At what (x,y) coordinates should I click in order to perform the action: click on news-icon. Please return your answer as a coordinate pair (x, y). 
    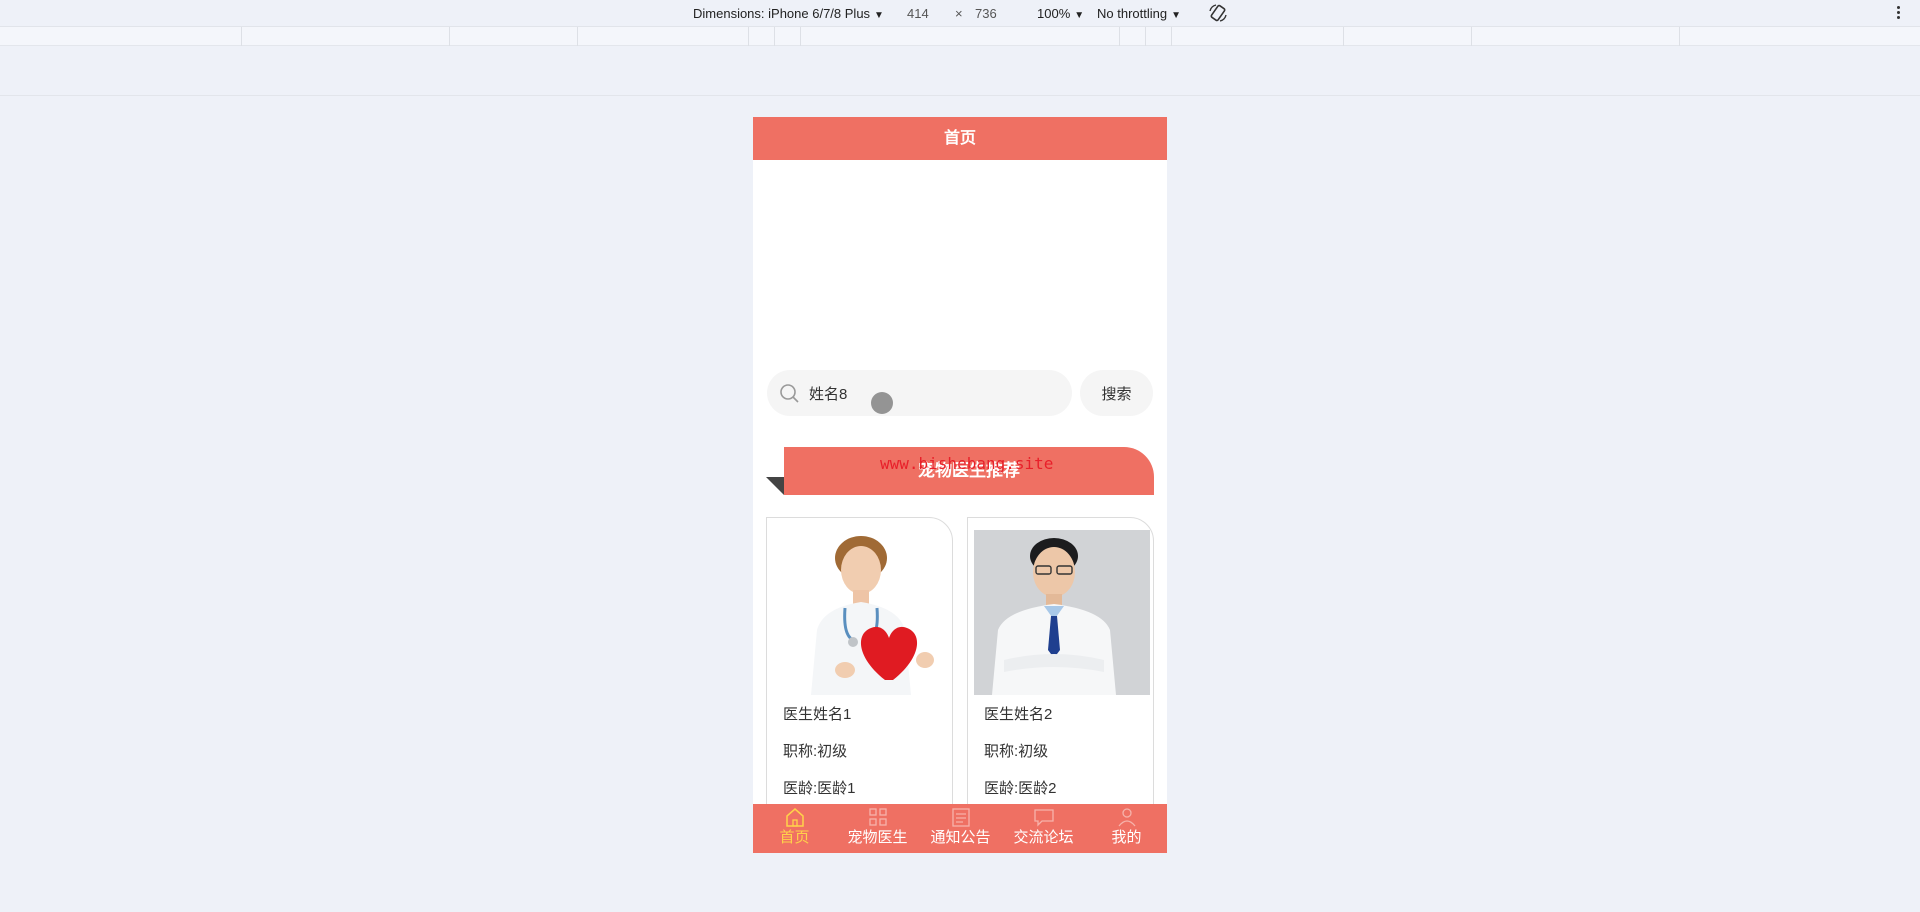
    Looking at the image, I should click on (960, 817).